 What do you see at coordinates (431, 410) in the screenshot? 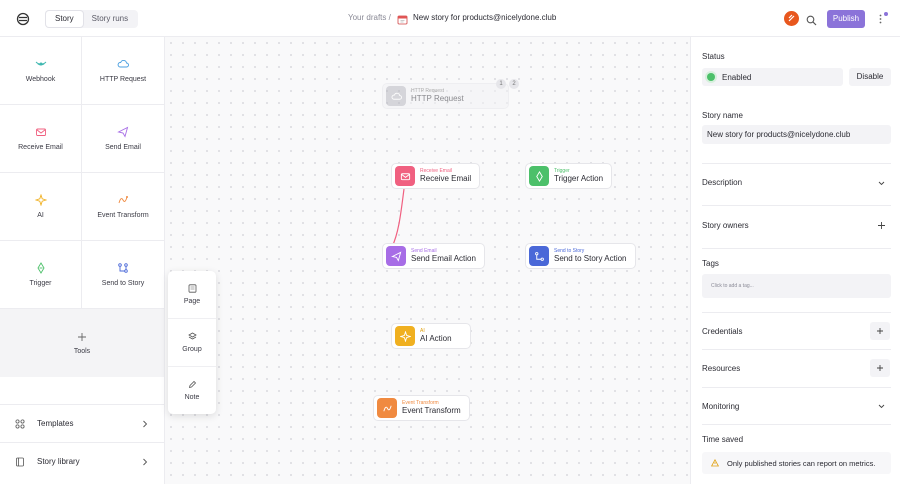
I see `node-title: Event Transform` at bounding box center [431, 410].